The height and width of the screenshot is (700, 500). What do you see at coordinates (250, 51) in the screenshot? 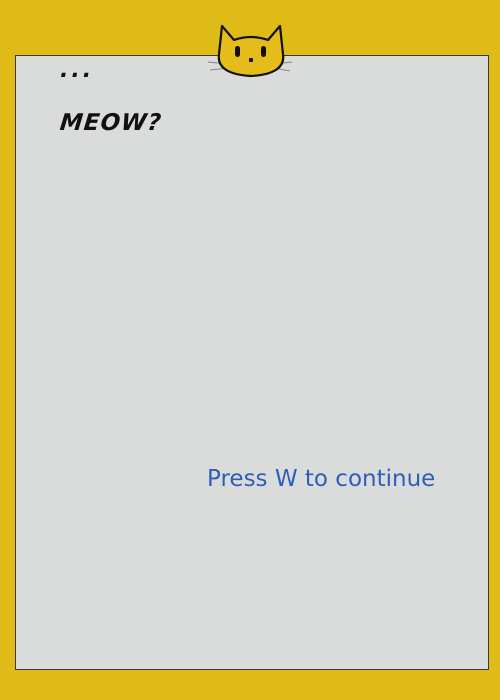
I see `cat-face-icon` at bounding box center [250, 51].